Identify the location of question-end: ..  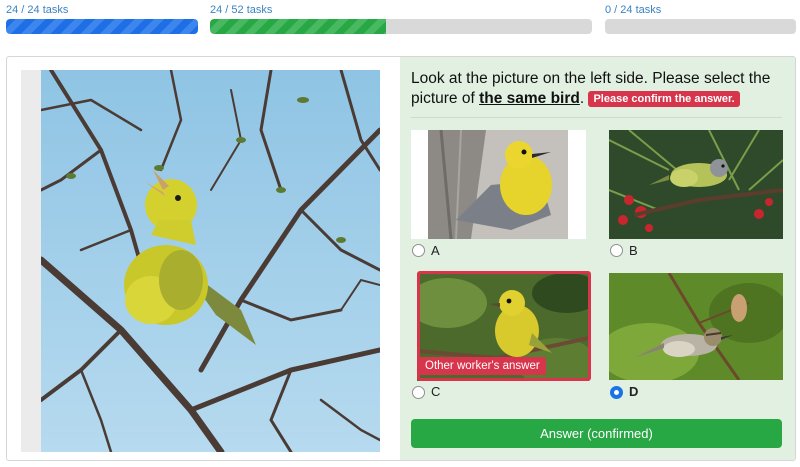
(582, 98).